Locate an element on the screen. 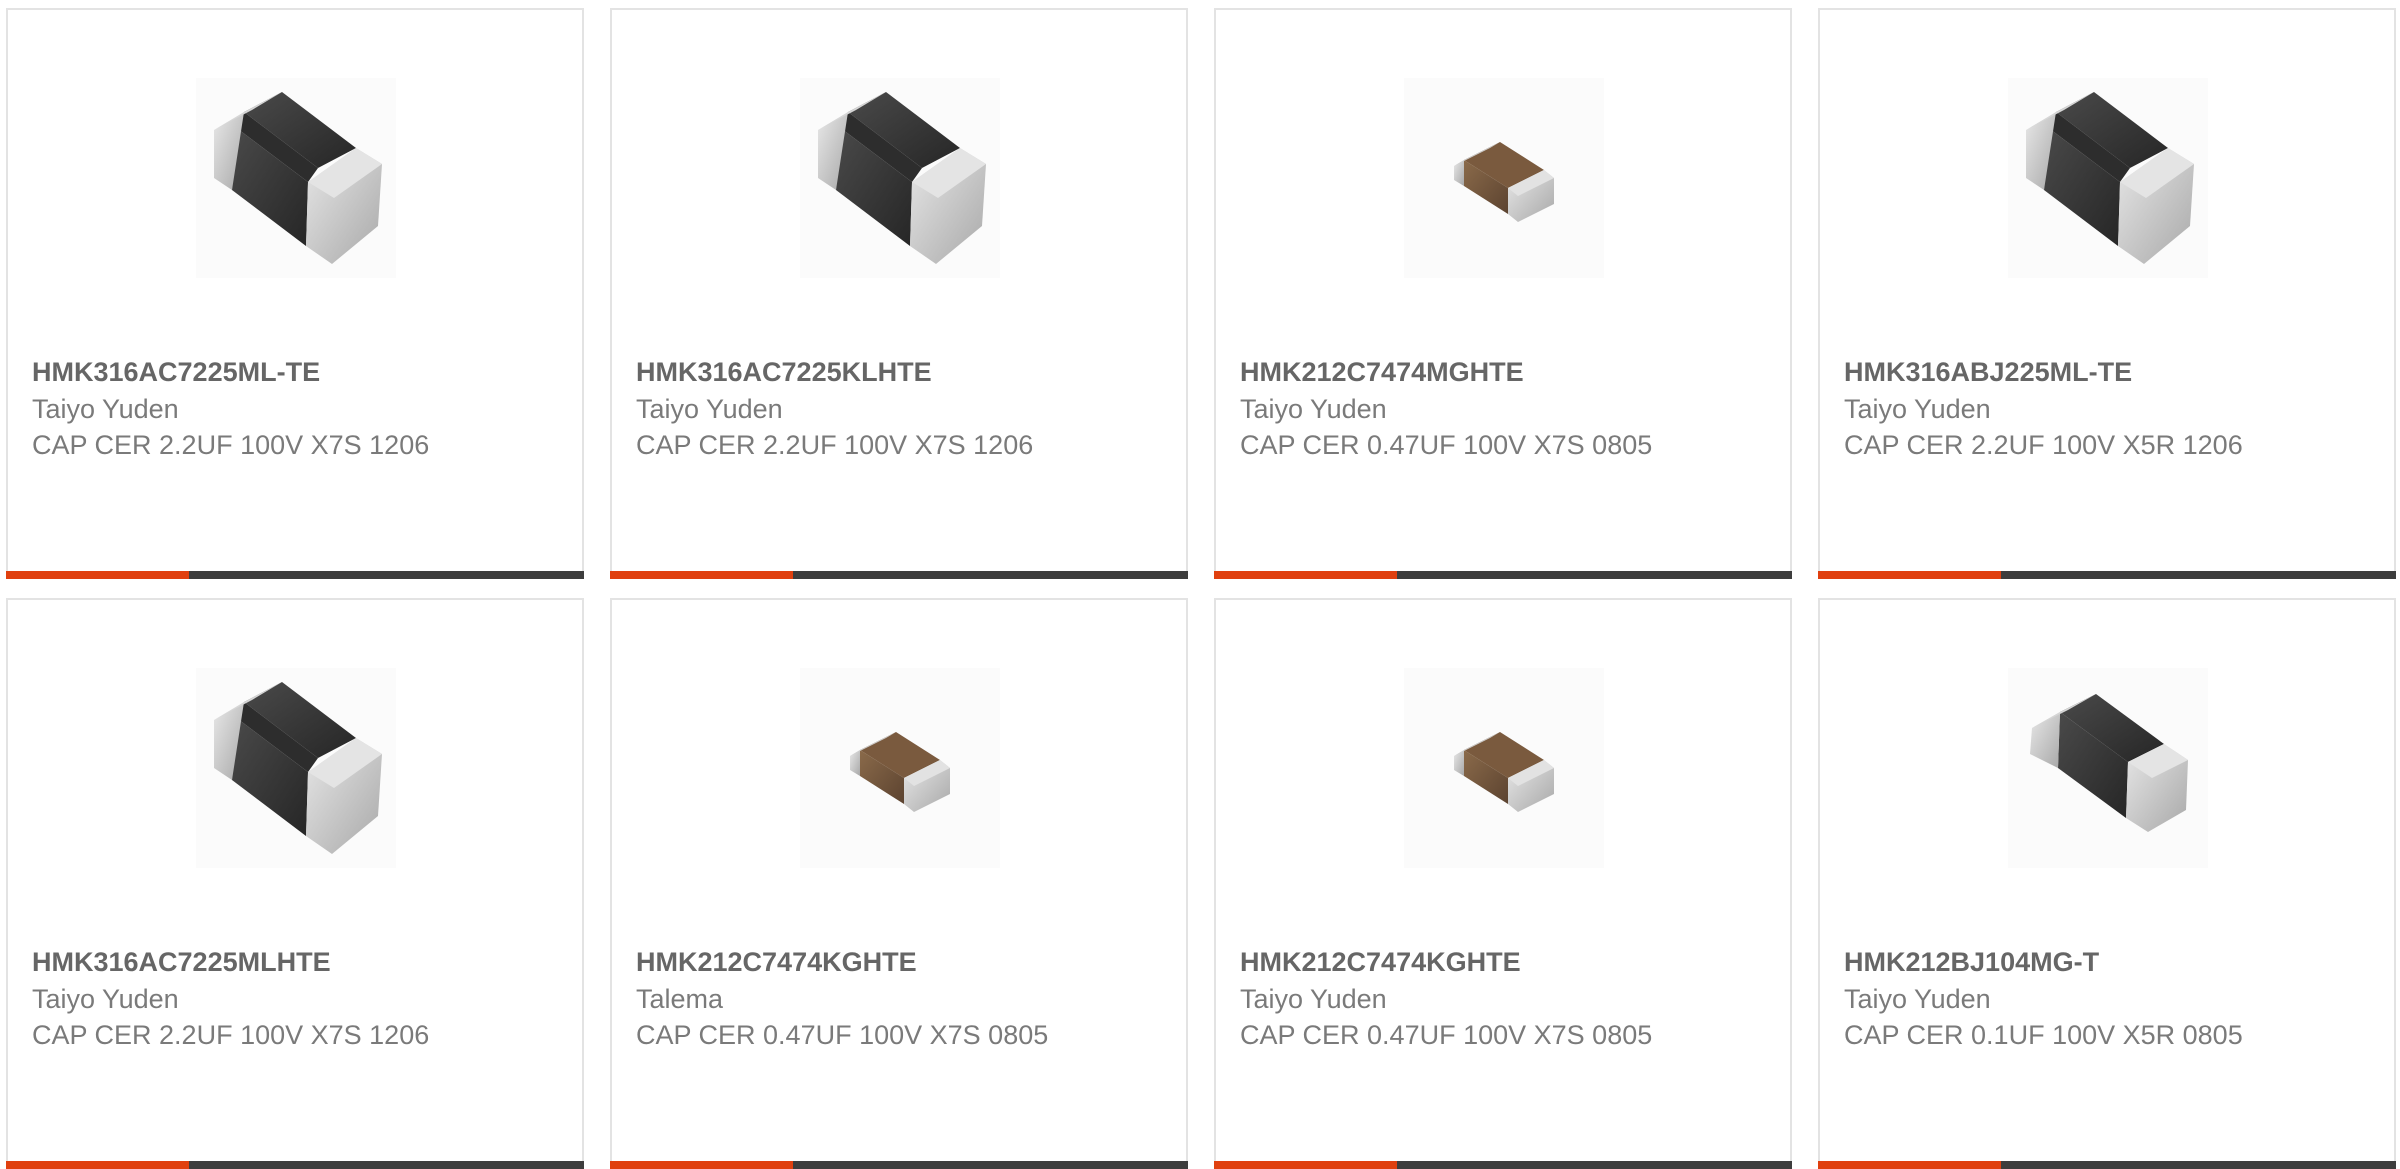  part-number-link: HMK316AC7225ML-TE is located at coordinates (295, 372).